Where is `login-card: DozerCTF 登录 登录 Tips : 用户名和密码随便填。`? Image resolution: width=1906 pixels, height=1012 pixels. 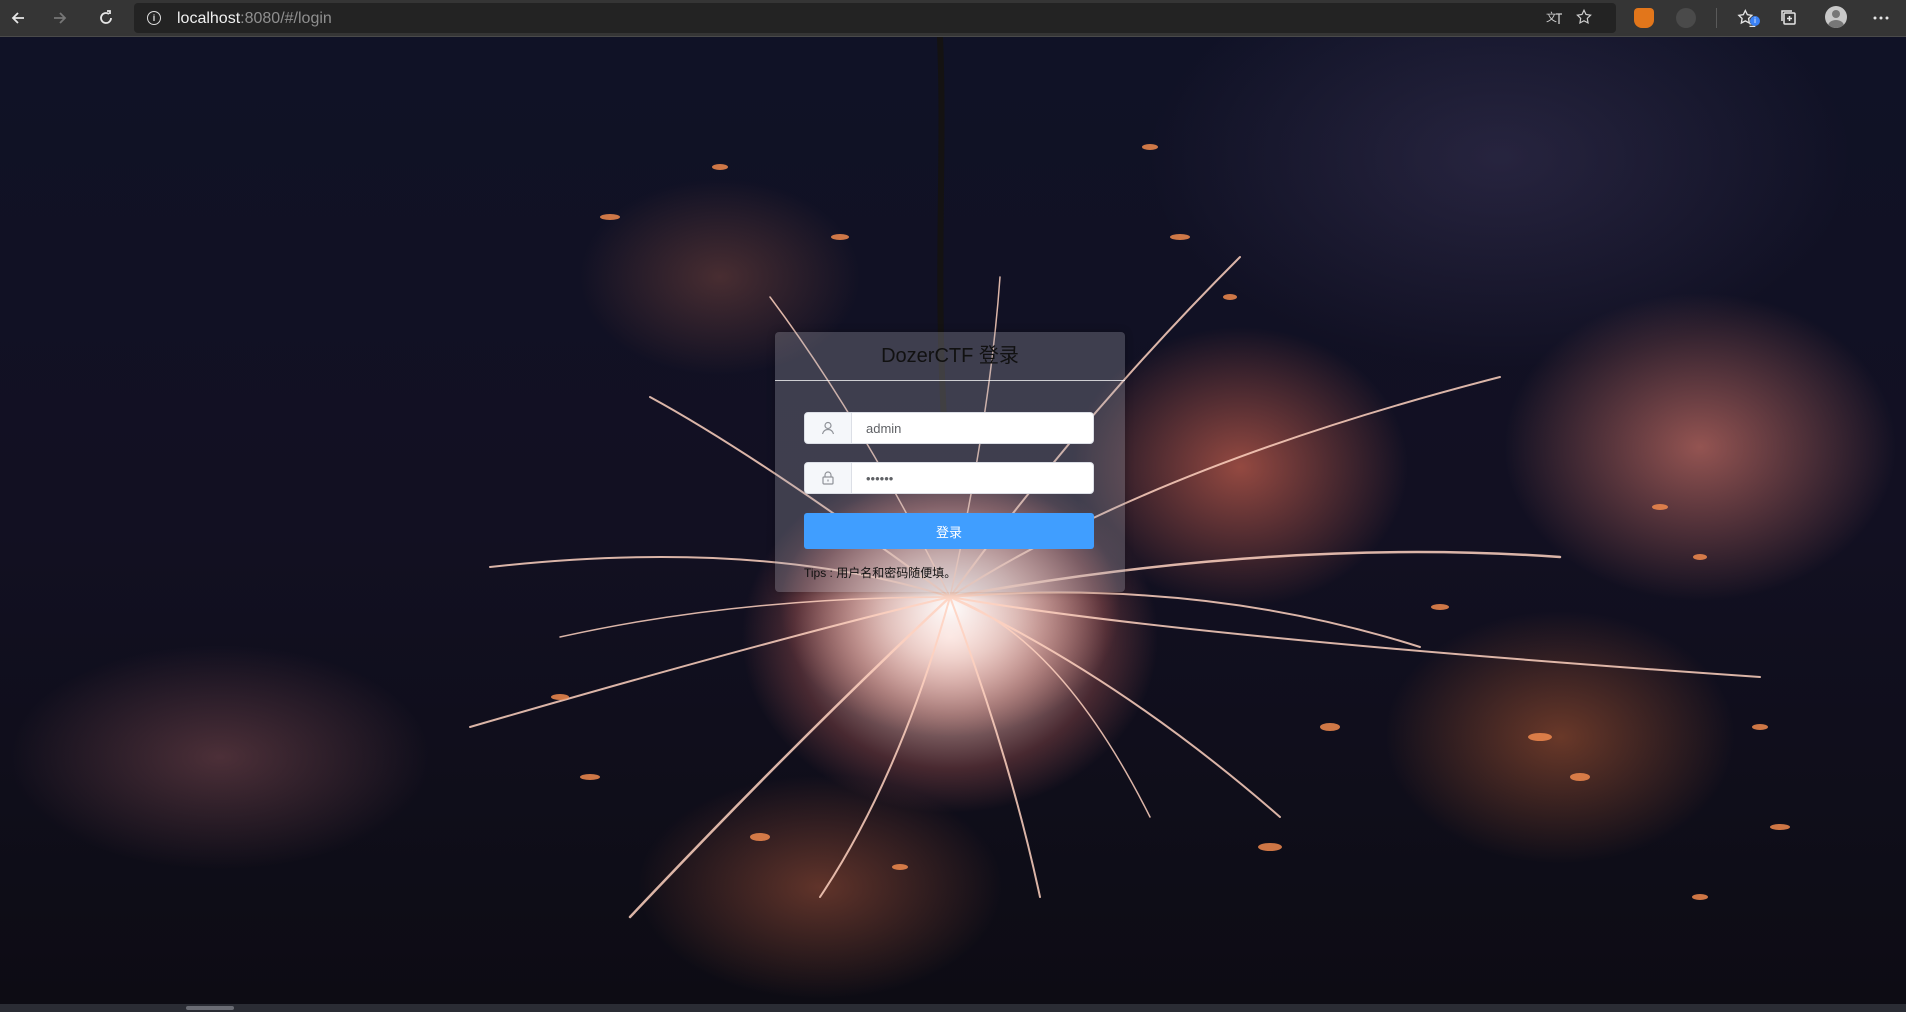
login-card: DozerCTF 登录 登录 Tips : 用户名和密码随便填。 is located at coordinates (950, 462).